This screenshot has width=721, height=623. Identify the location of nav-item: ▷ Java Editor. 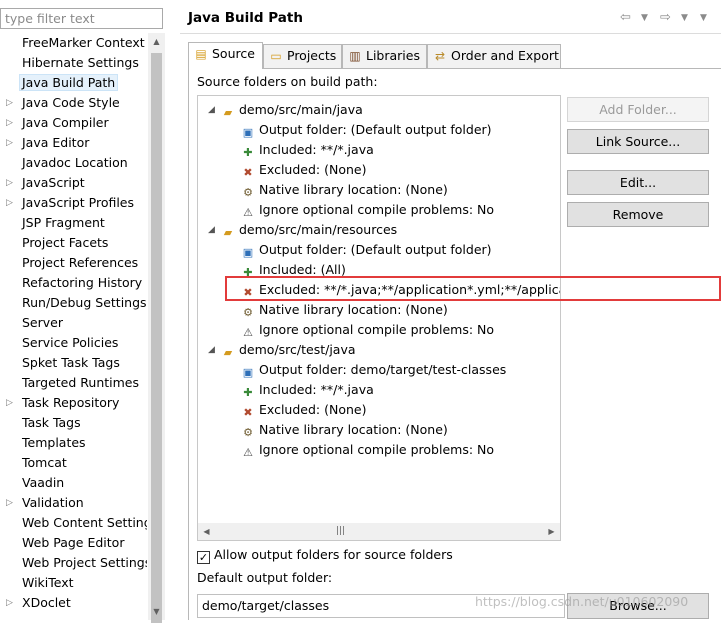
(73, 143).